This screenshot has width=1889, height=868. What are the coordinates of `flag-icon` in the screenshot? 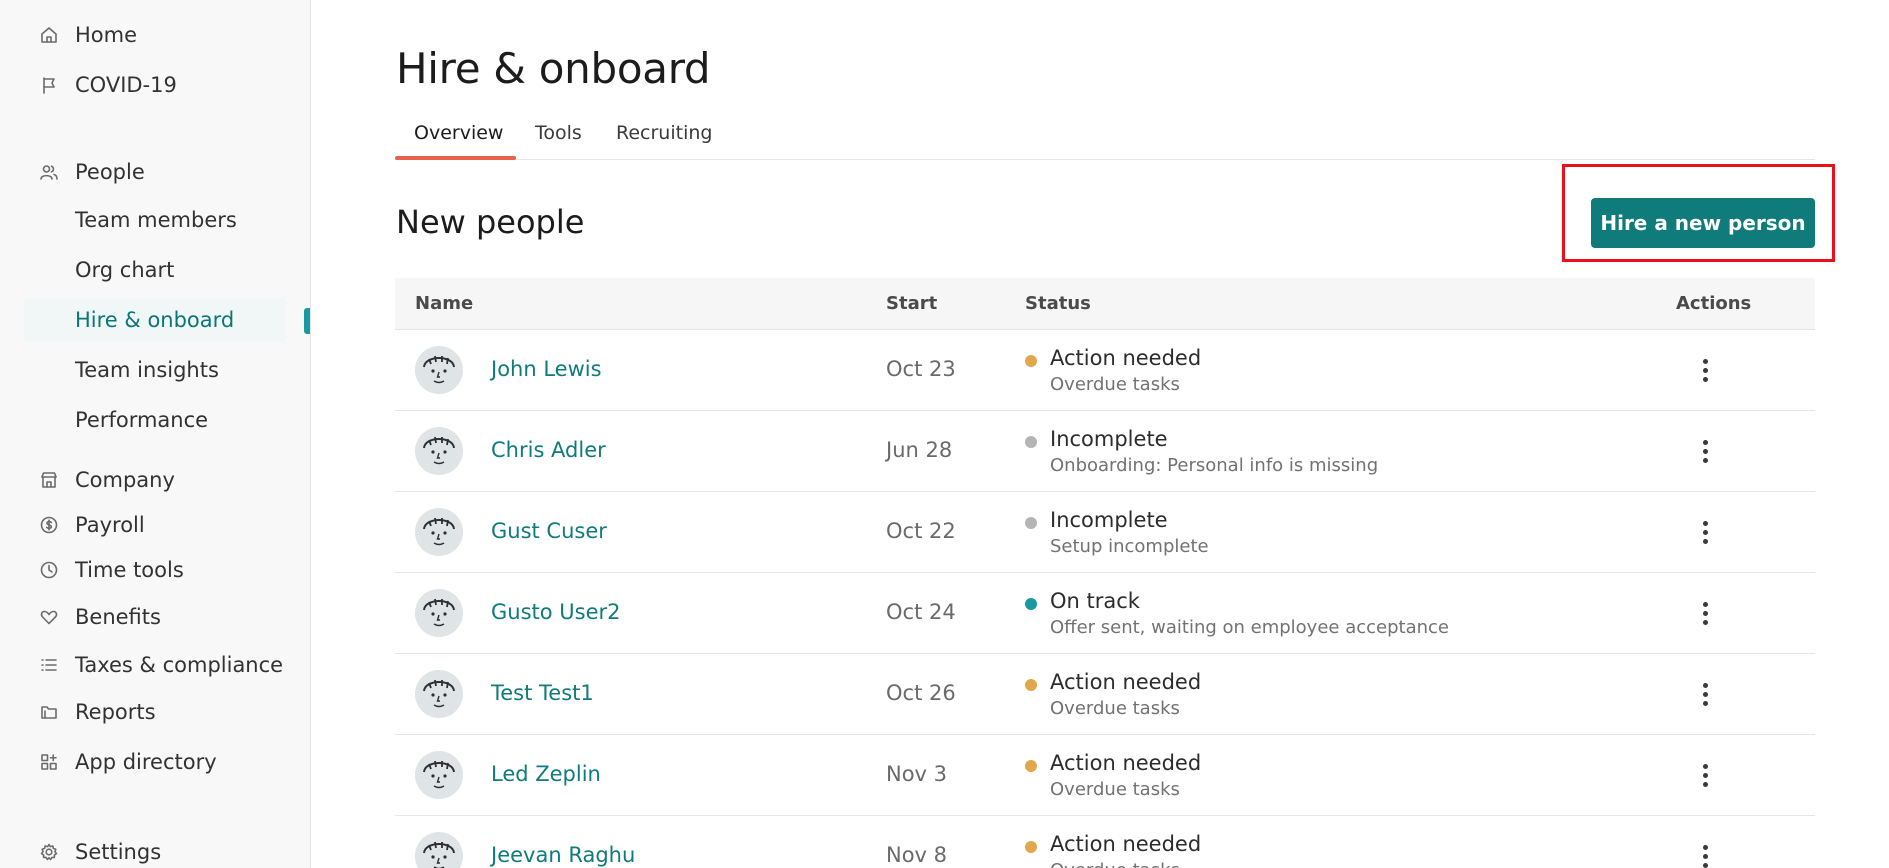 It's located at (49, 85).